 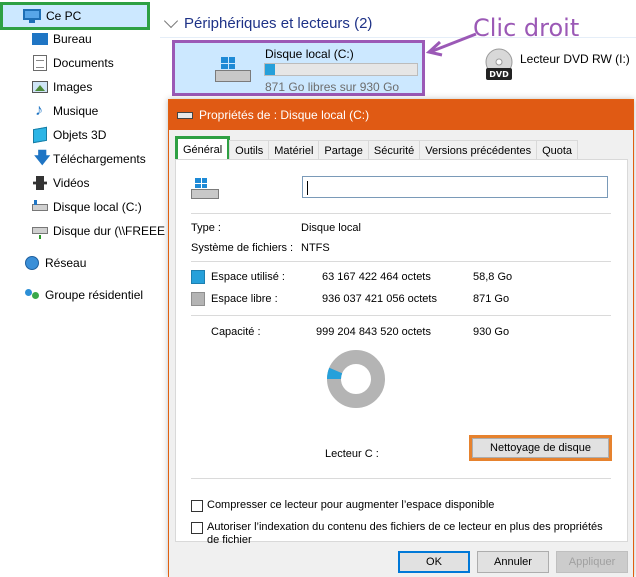 I want to click on computer-icon, so click(x=32, y=16).